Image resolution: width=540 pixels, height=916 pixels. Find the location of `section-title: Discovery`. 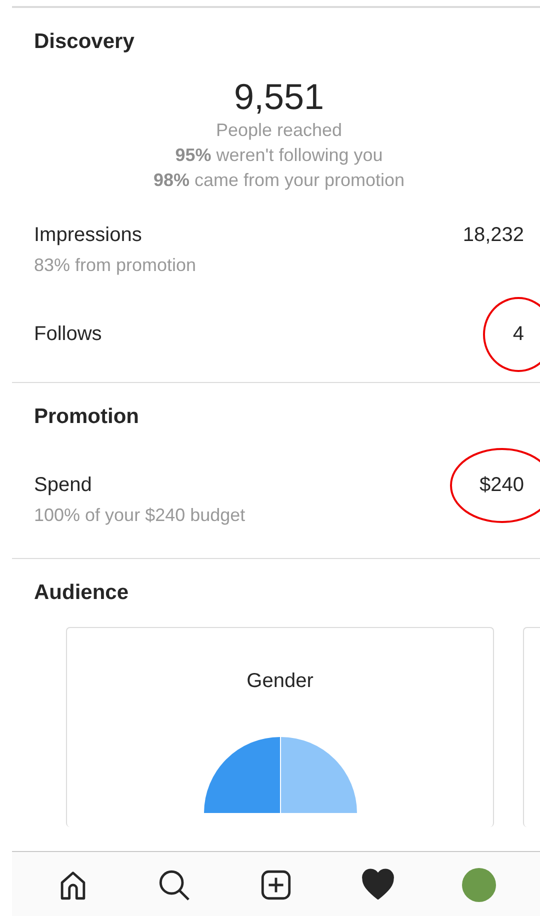

section-title: Discovery is located at coordinates (85, 41).